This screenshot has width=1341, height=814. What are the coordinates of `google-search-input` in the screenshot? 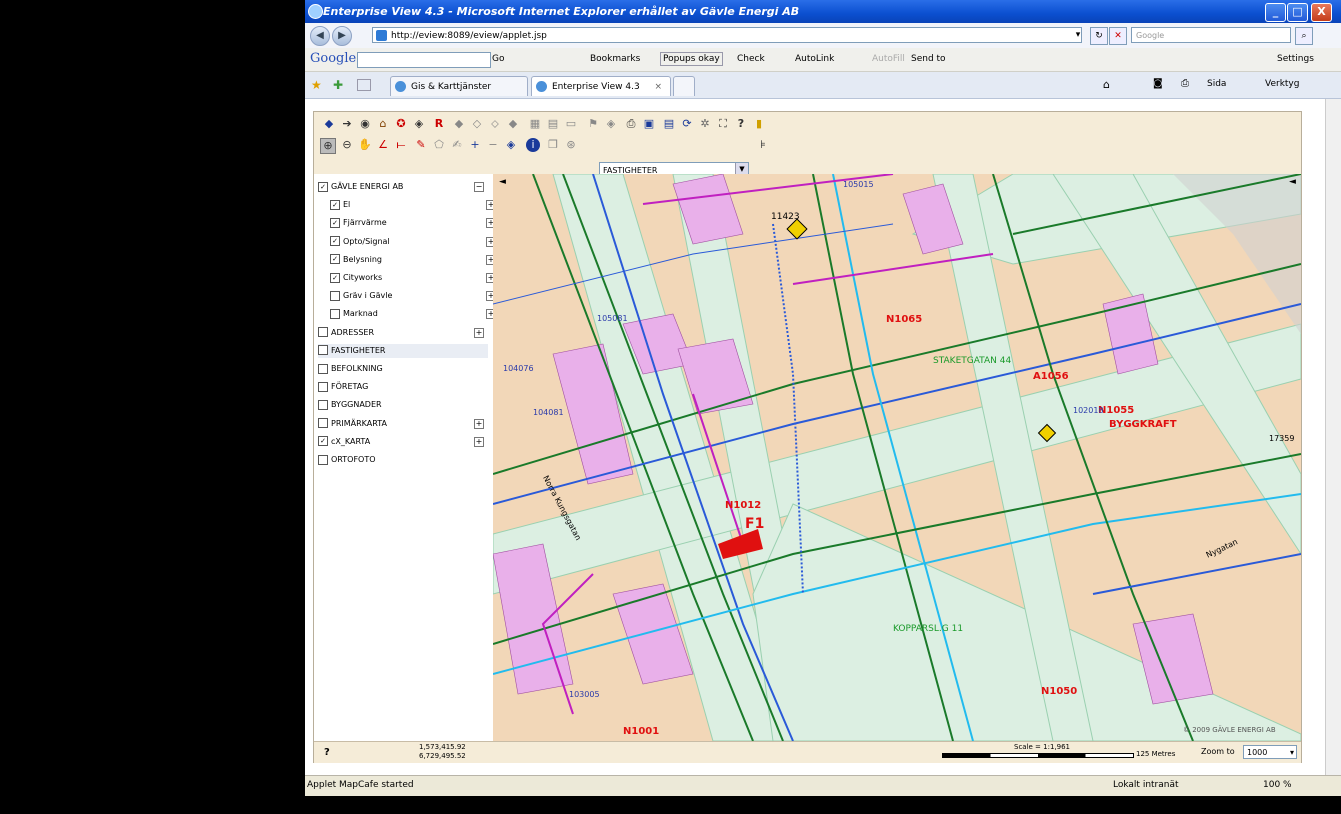 It's located at (424, 60).